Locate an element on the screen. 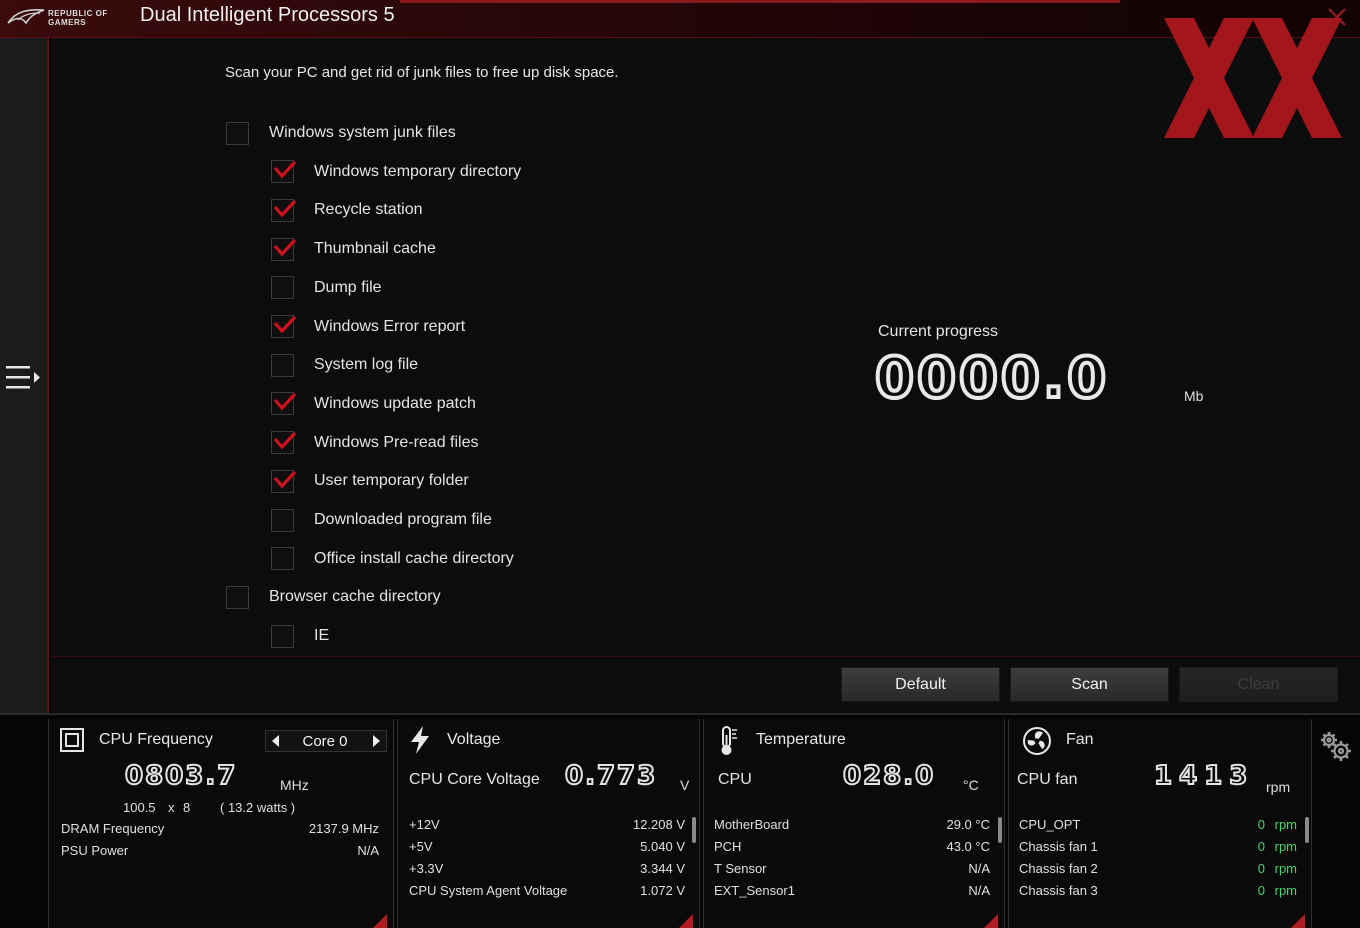 This screenshot has height=928, width=1360. gears-icon is located at coordinates (1336, 747).